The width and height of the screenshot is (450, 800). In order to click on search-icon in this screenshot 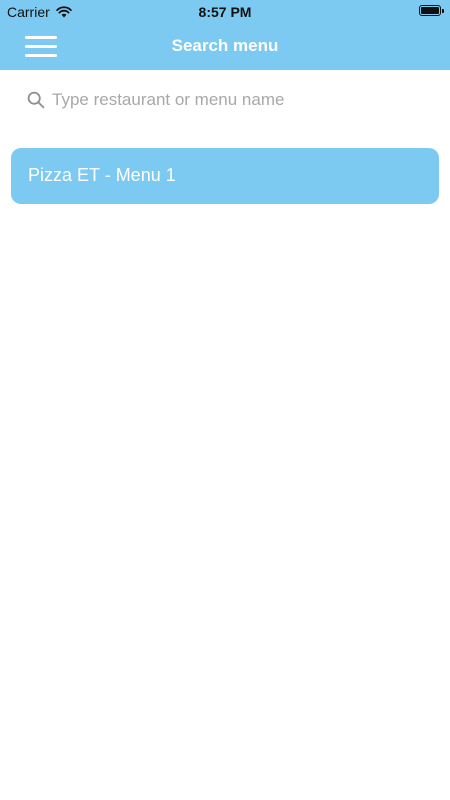, I will do `click(36, 100)`.